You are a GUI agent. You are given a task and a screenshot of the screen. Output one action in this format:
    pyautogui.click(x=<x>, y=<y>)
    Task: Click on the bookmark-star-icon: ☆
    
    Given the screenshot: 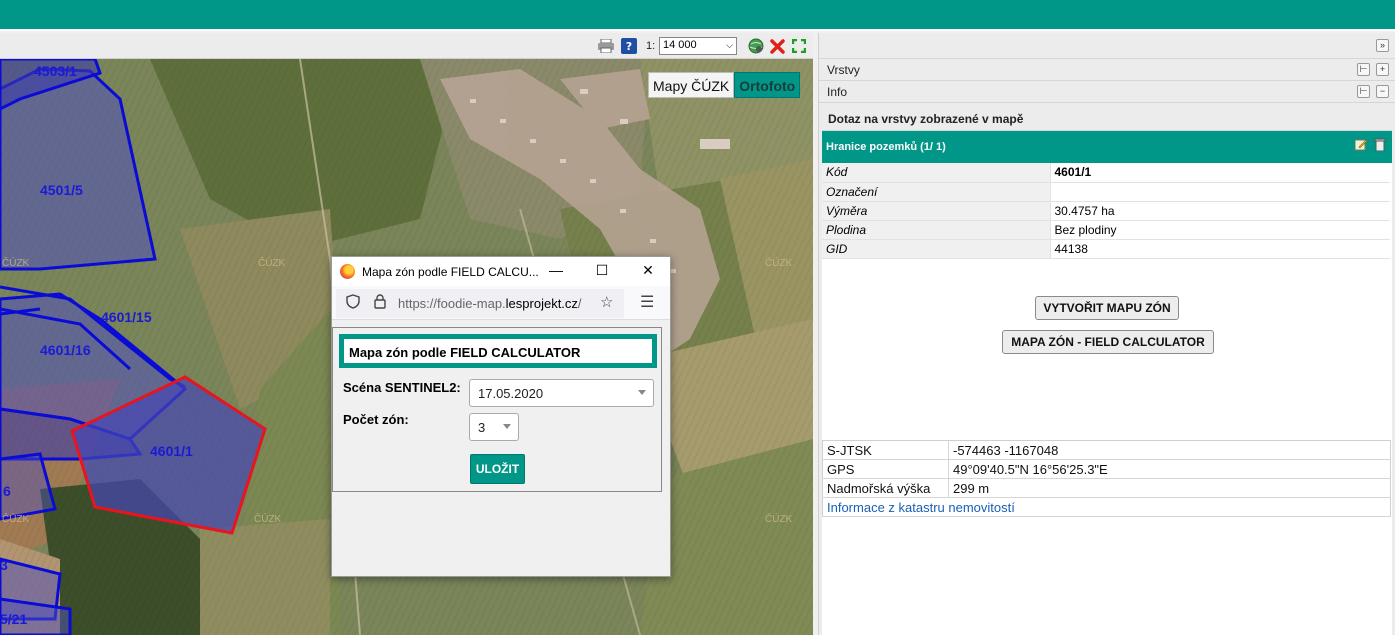 What is the action you would take?
    pyautogui.click(x=606, y=302)
    